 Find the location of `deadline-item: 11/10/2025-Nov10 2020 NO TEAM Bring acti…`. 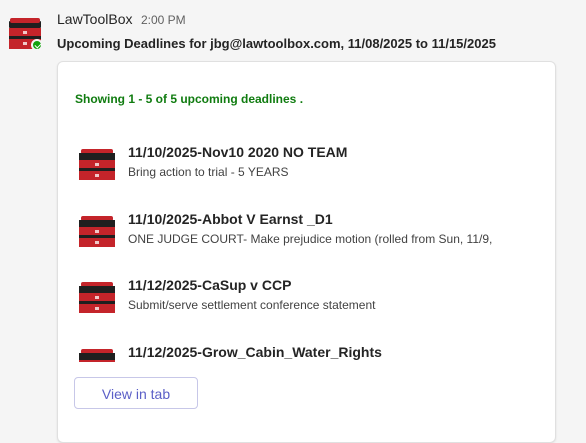

deadline-item: 11/10/2025-Nov10 2020 NO TEAM Bring acti… is located at coordinates (313, 166).